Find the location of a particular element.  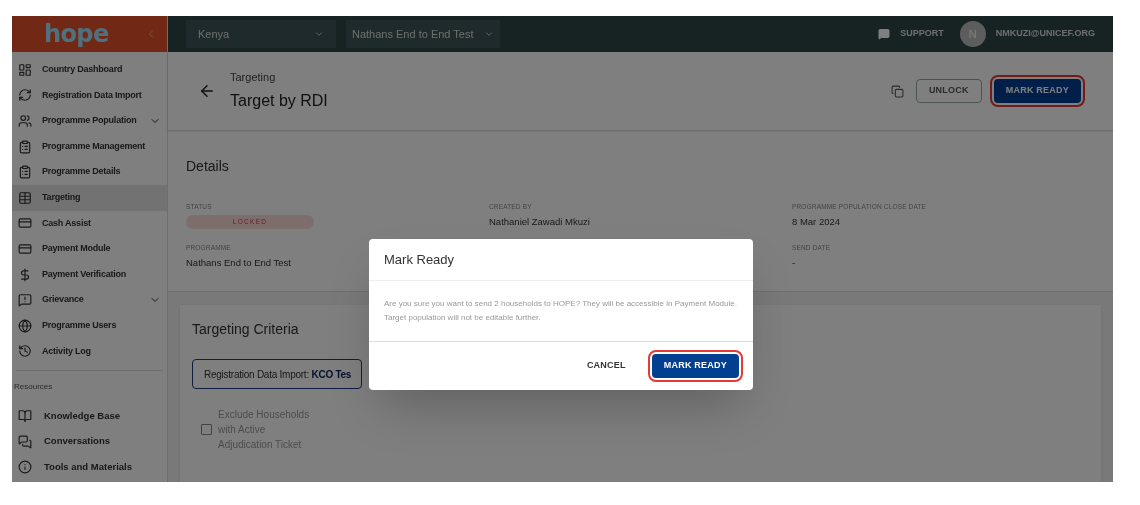

select-value: Nathans End to End Test is located at coordinates (413, 34).